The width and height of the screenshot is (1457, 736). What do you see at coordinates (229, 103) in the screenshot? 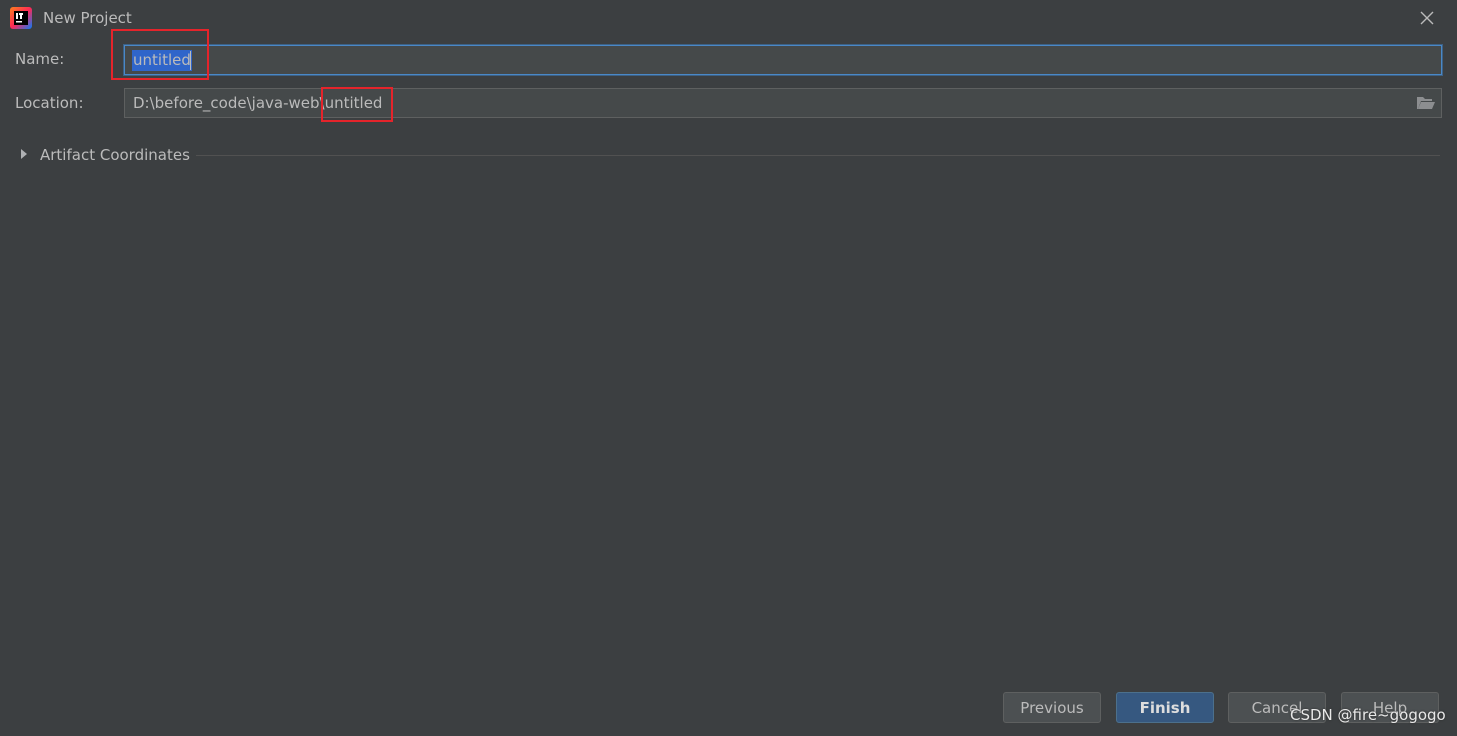
I see `location-path-prefix: D:\before_code\java-web\` at bounding box center [229, 103].